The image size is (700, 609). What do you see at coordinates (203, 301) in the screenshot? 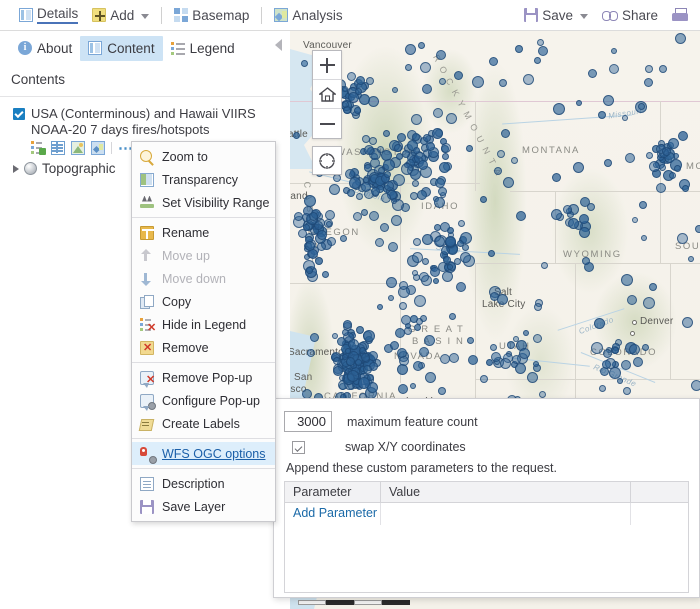
I see `menu-item-copy: Copy` at bounding box center [203, 301].